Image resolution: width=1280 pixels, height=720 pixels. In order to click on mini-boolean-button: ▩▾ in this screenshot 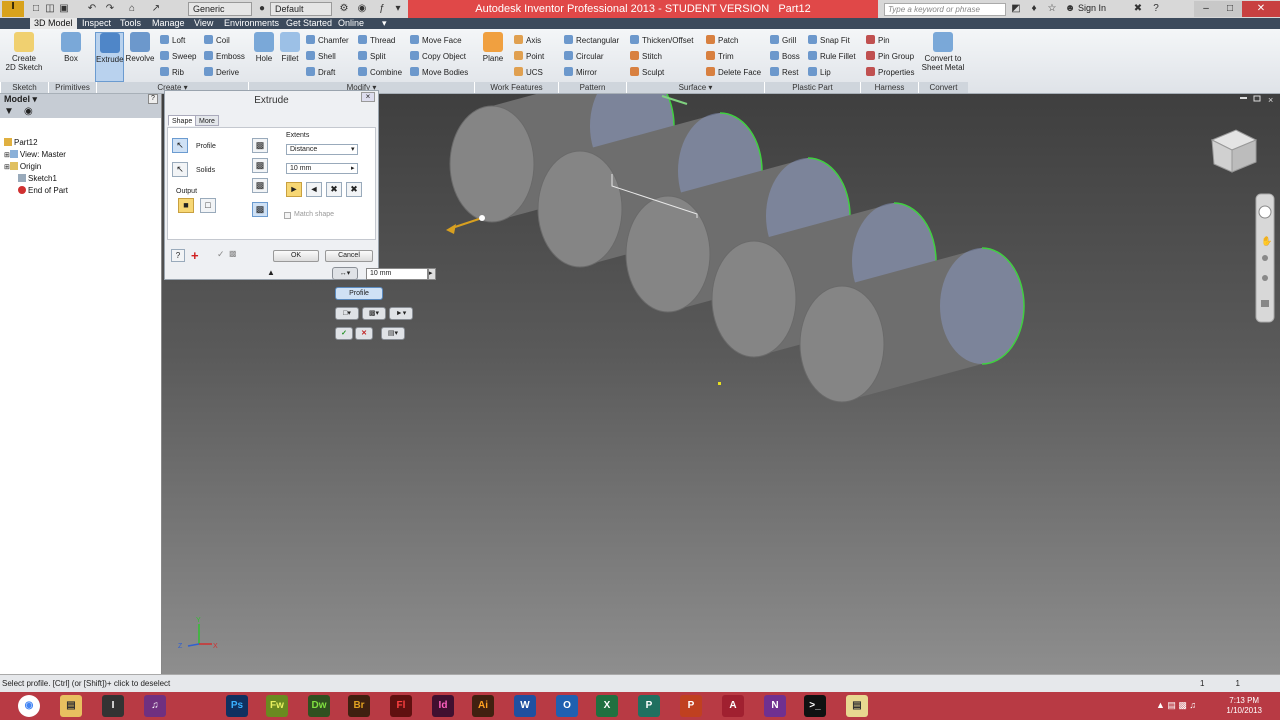, I will do `click(374, 313)`.